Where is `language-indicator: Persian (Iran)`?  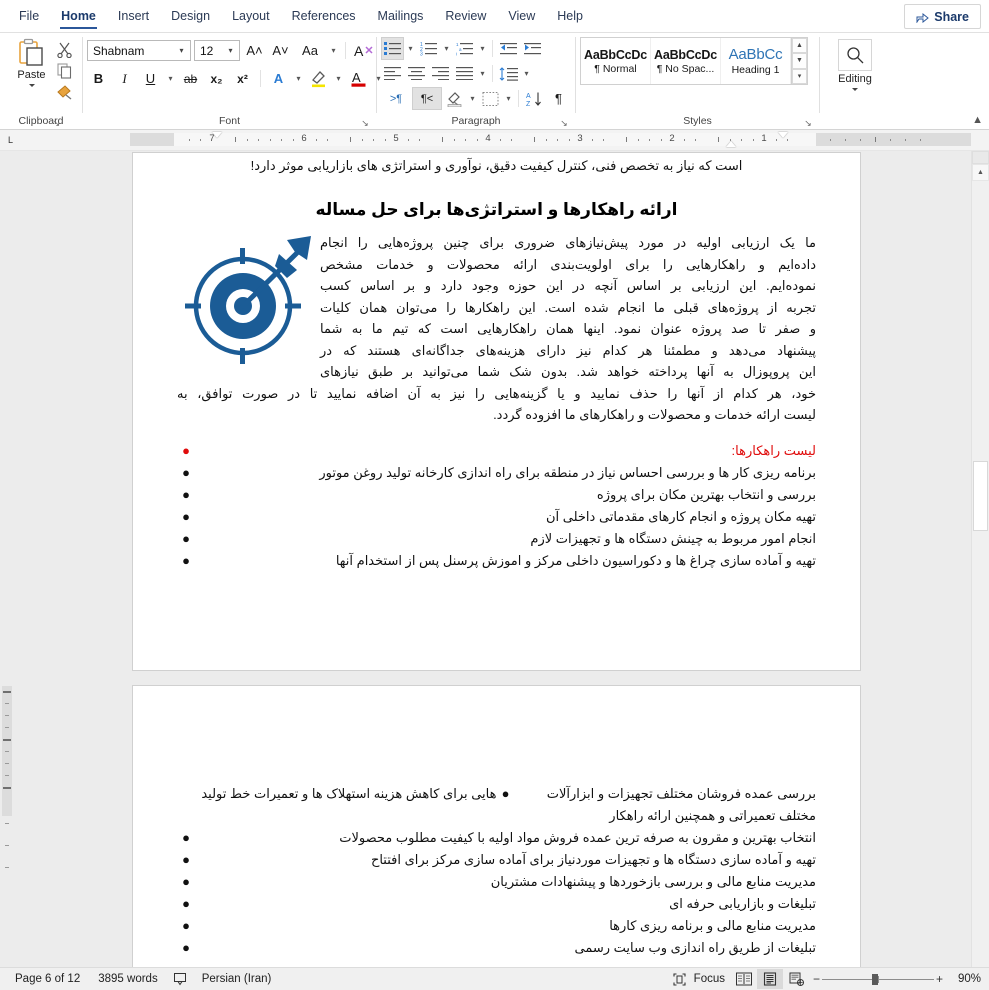
language-indicator: Persian (Iran) is located at coordinates (237, 979).